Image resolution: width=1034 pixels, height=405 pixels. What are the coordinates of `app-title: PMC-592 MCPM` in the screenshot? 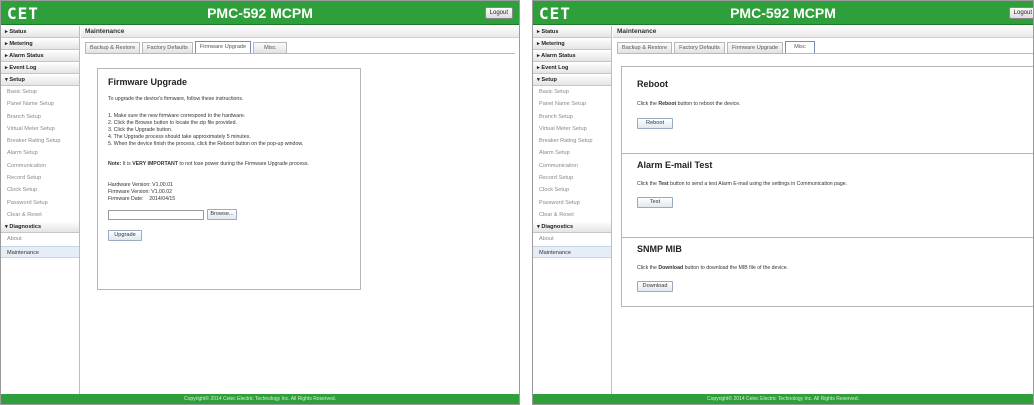 It's located at (783, 13).